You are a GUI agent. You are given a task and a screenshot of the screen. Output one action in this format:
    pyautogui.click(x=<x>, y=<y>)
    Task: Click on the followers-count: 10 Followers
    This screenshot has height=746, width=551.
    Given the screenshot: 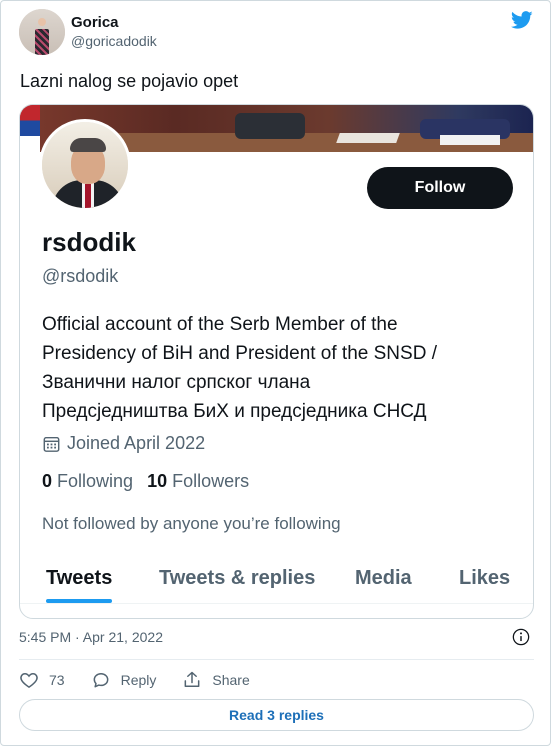 What is the action you would take?
    pyautogui.click(x=198, y=481)
    